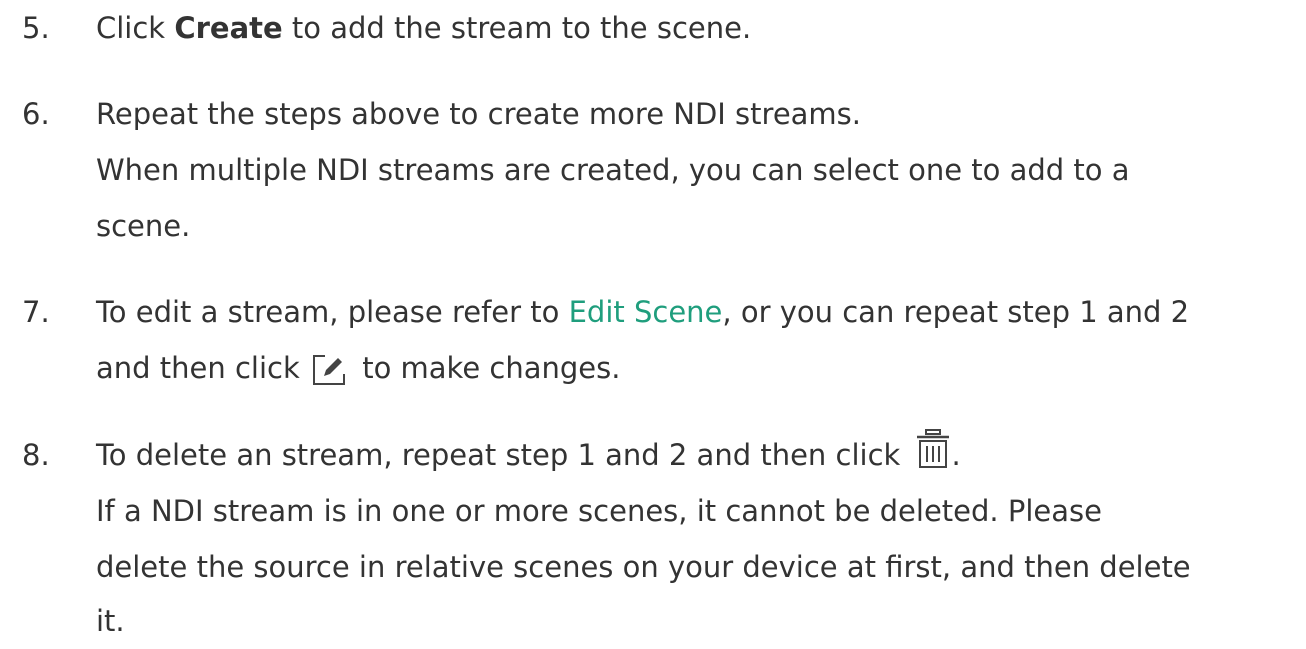  Describe the element at coordinates (332, 312) in the screenshot. I see `step-text: To edit a stream, please refer to` at that location.